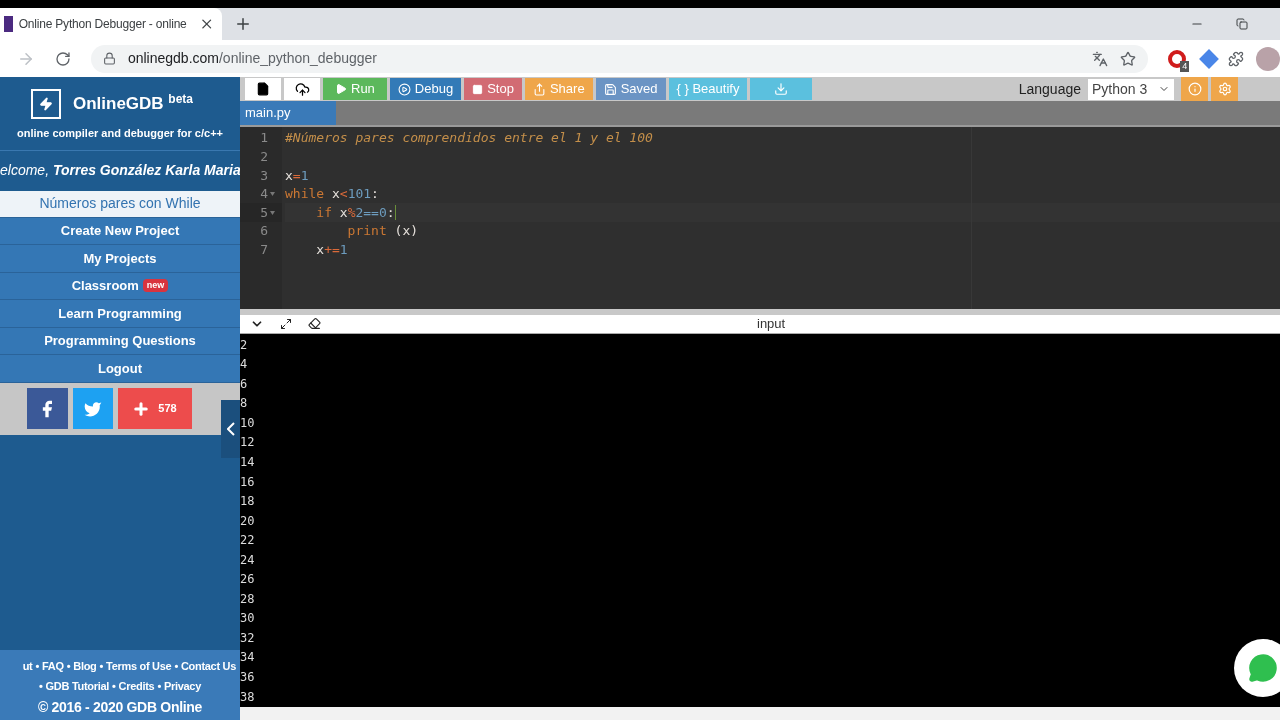 The image size is (1280, 720). I want to click on line-number: 1, so click(264, 138).